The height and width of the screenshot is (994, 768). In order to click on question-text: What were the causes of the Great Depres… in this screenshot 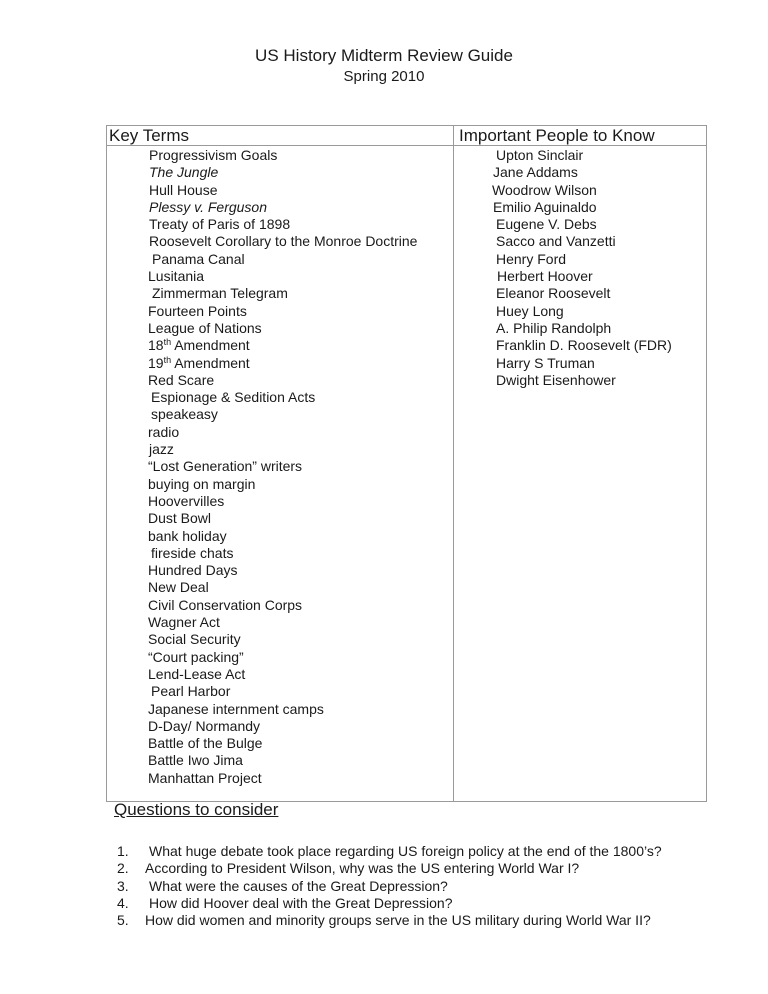, I will do `click(298, 885)`.